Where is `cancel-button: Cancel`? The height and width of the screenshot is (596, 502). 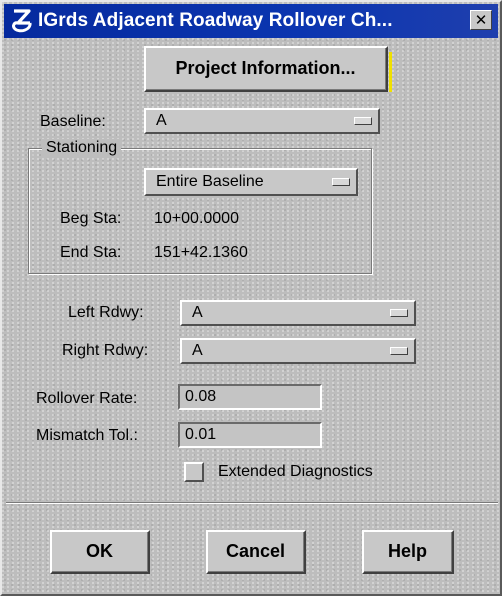
cancel-button: Cancel is located at coordinates (256, 552).